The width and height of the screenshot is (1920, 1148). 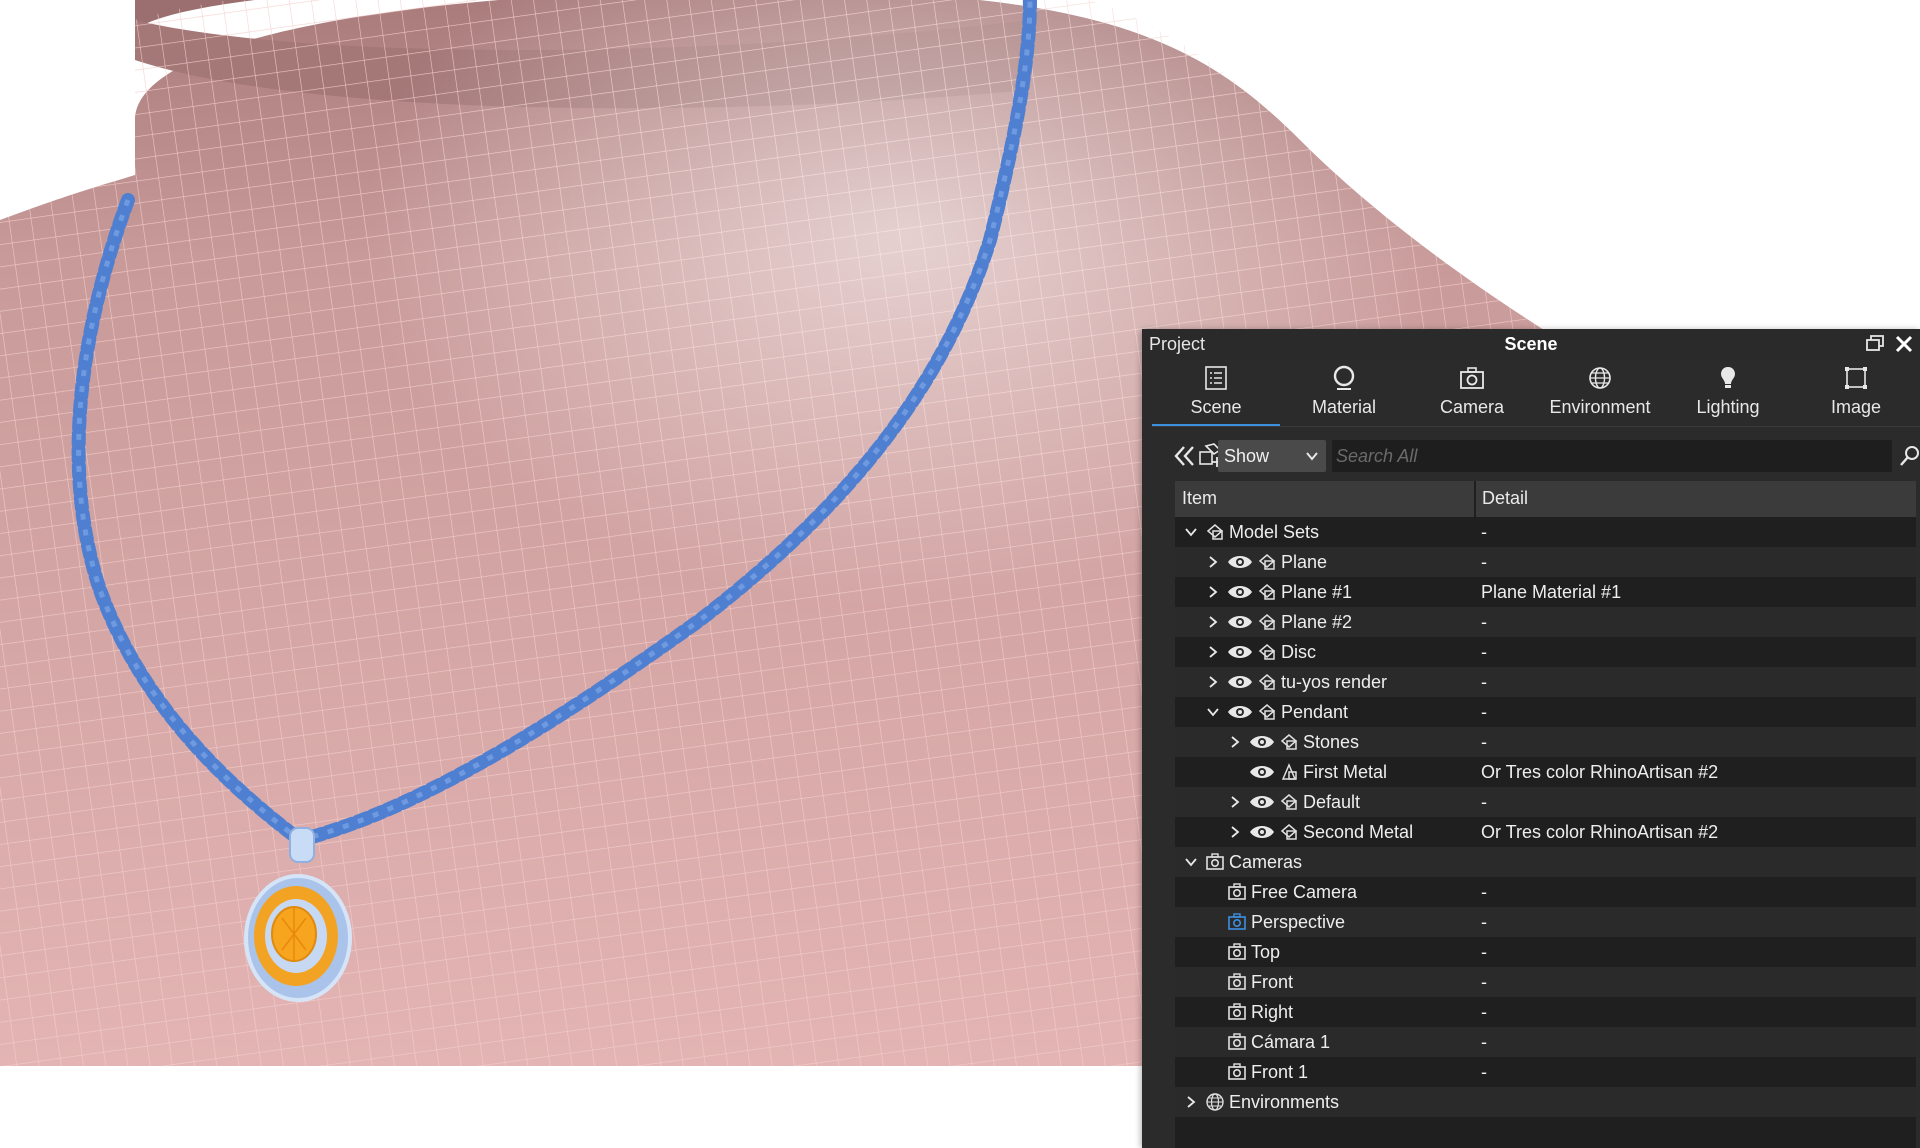 I want to click on tab-environment: Environment, so click(x=1600, y=394).